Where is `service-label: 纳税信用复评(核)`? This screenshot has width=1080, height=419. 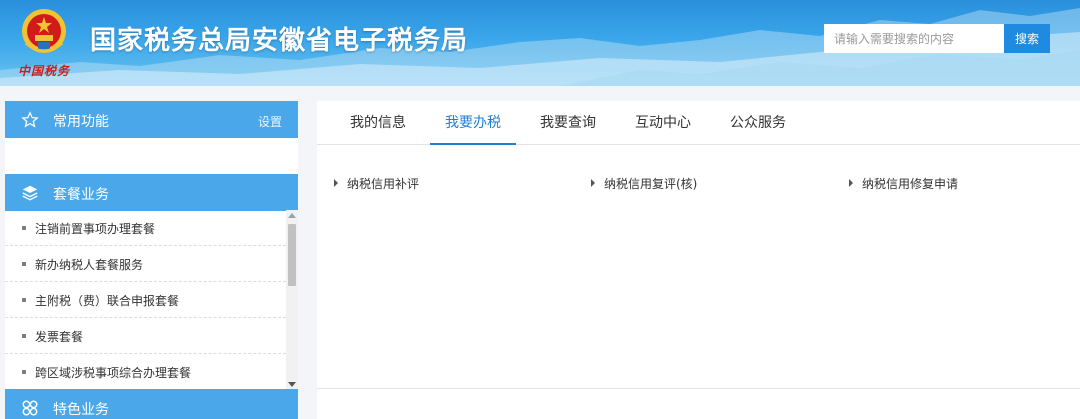
service-label: 纳税信用复评(核) is located at coordinates (651, 184).